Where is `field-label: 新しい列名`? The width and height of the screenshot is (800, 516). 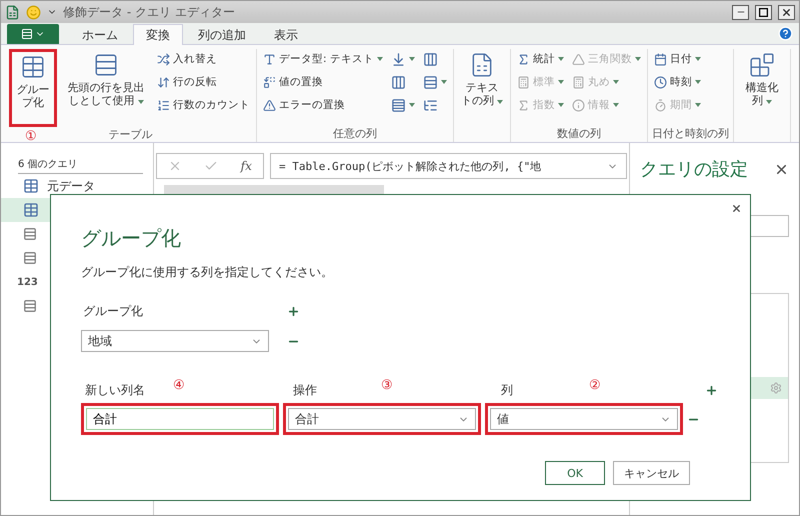
field-label: 新しい列名 is located at coordinates (114, 390).